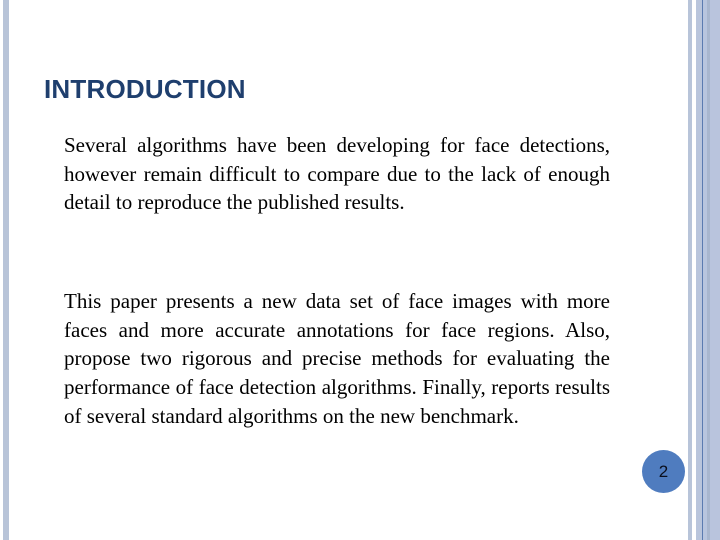 This screenshot has width=720, height=540. I want to click on slide-title: INTRODUCTION, so click(145, 89).